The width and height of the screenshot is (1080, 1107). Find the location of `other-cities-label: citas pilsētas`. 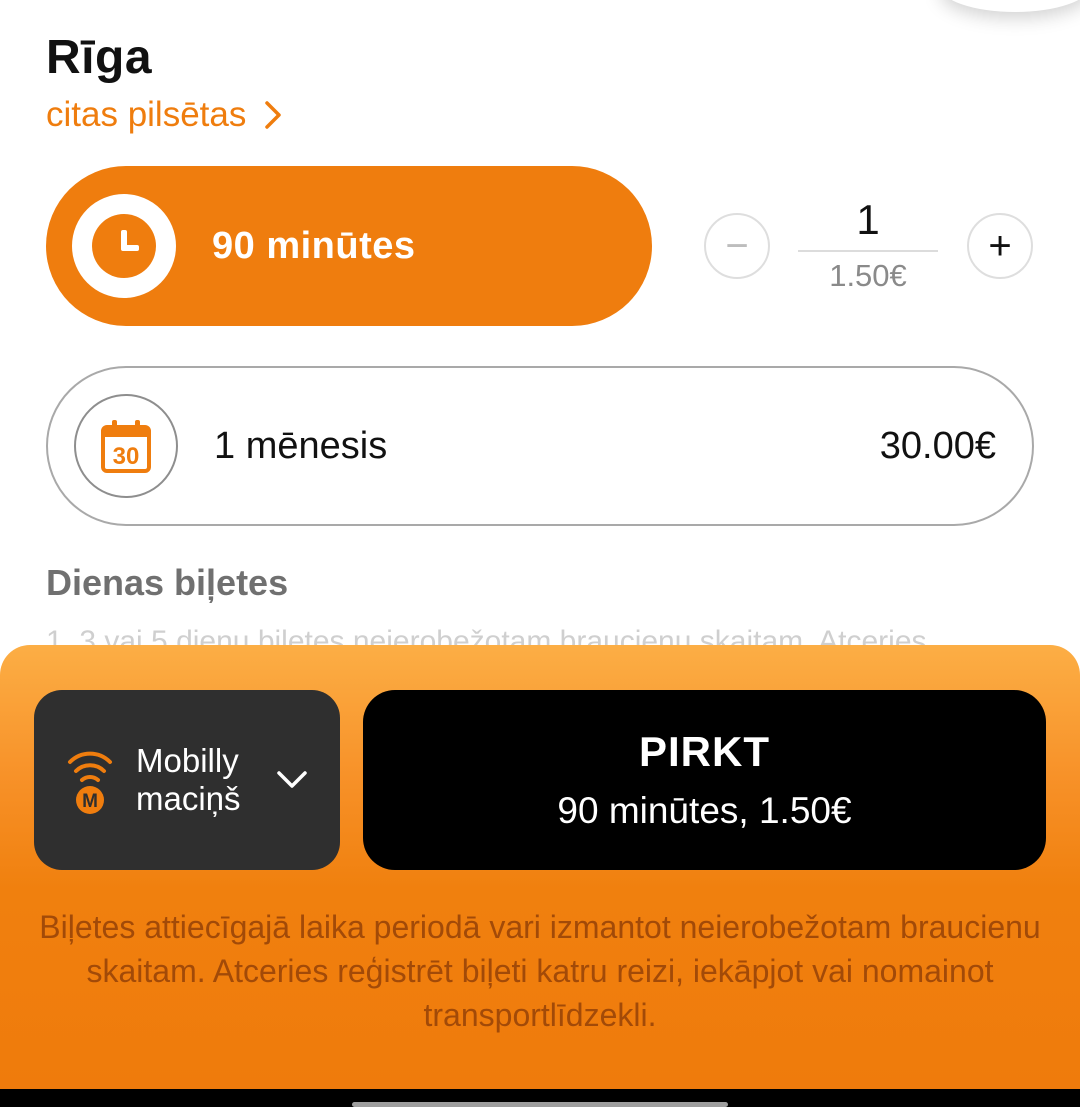

other-cities-label: citas pilsētas is located at coordinates (146, 114).